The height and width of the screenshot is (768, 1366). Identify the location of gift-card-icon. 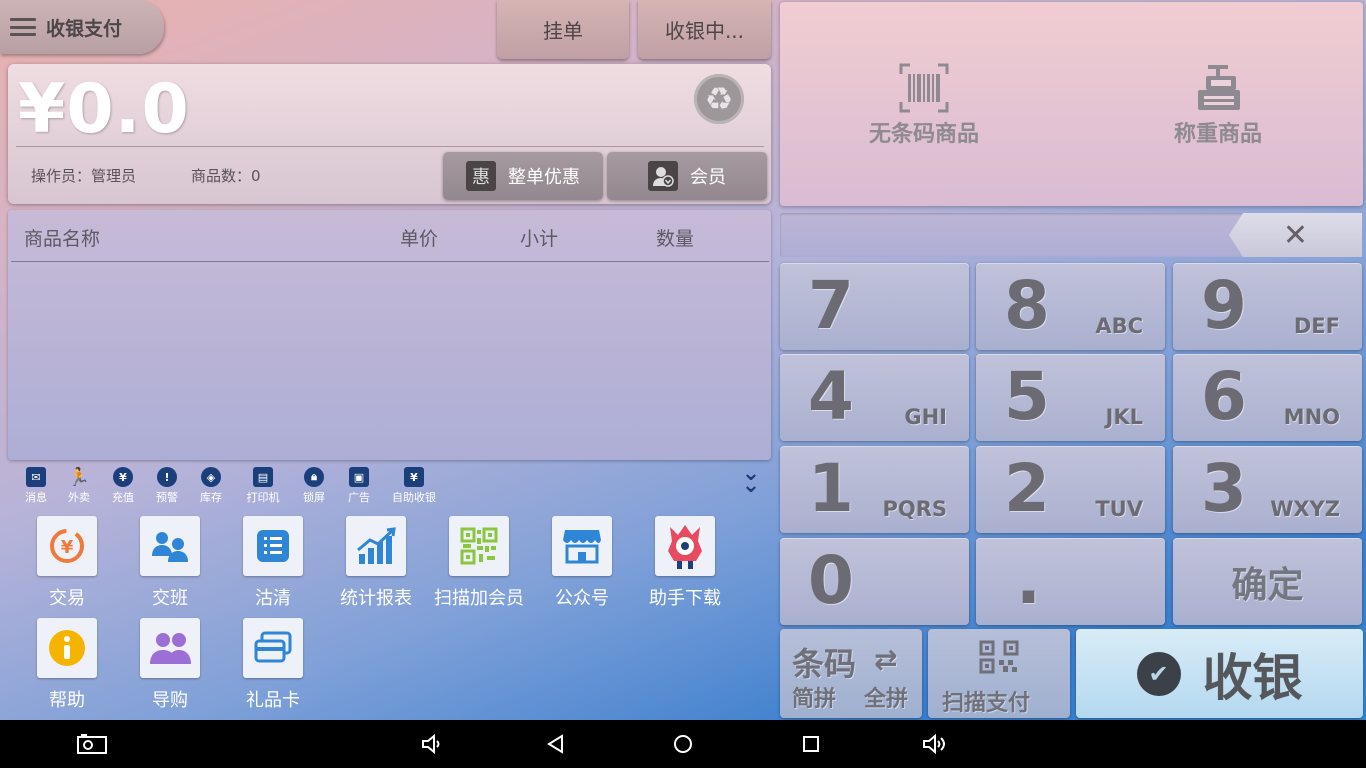
(273, 648).